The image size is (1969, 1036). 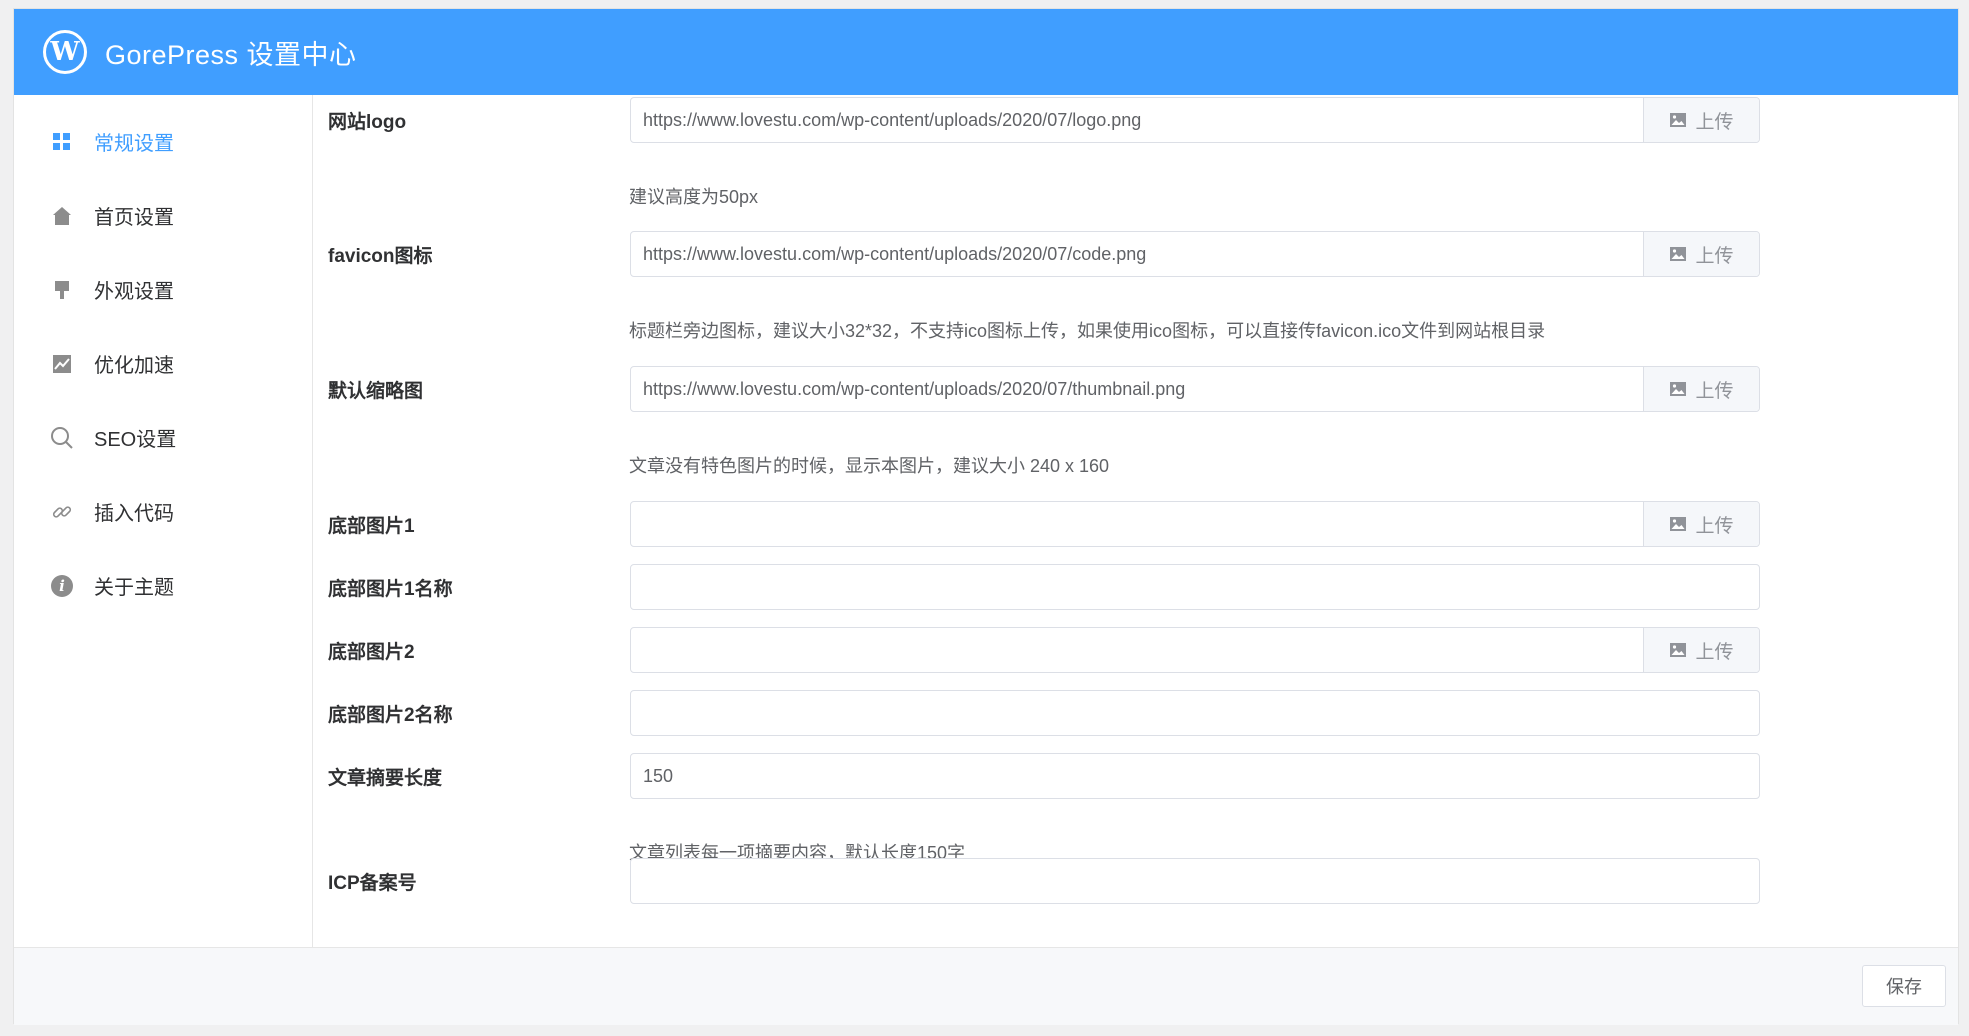 What do you see at coordinates (376, 391) in the screenshot?
I see `thumbnail-label: 默认缩略图` at bounding box center [376, 391].